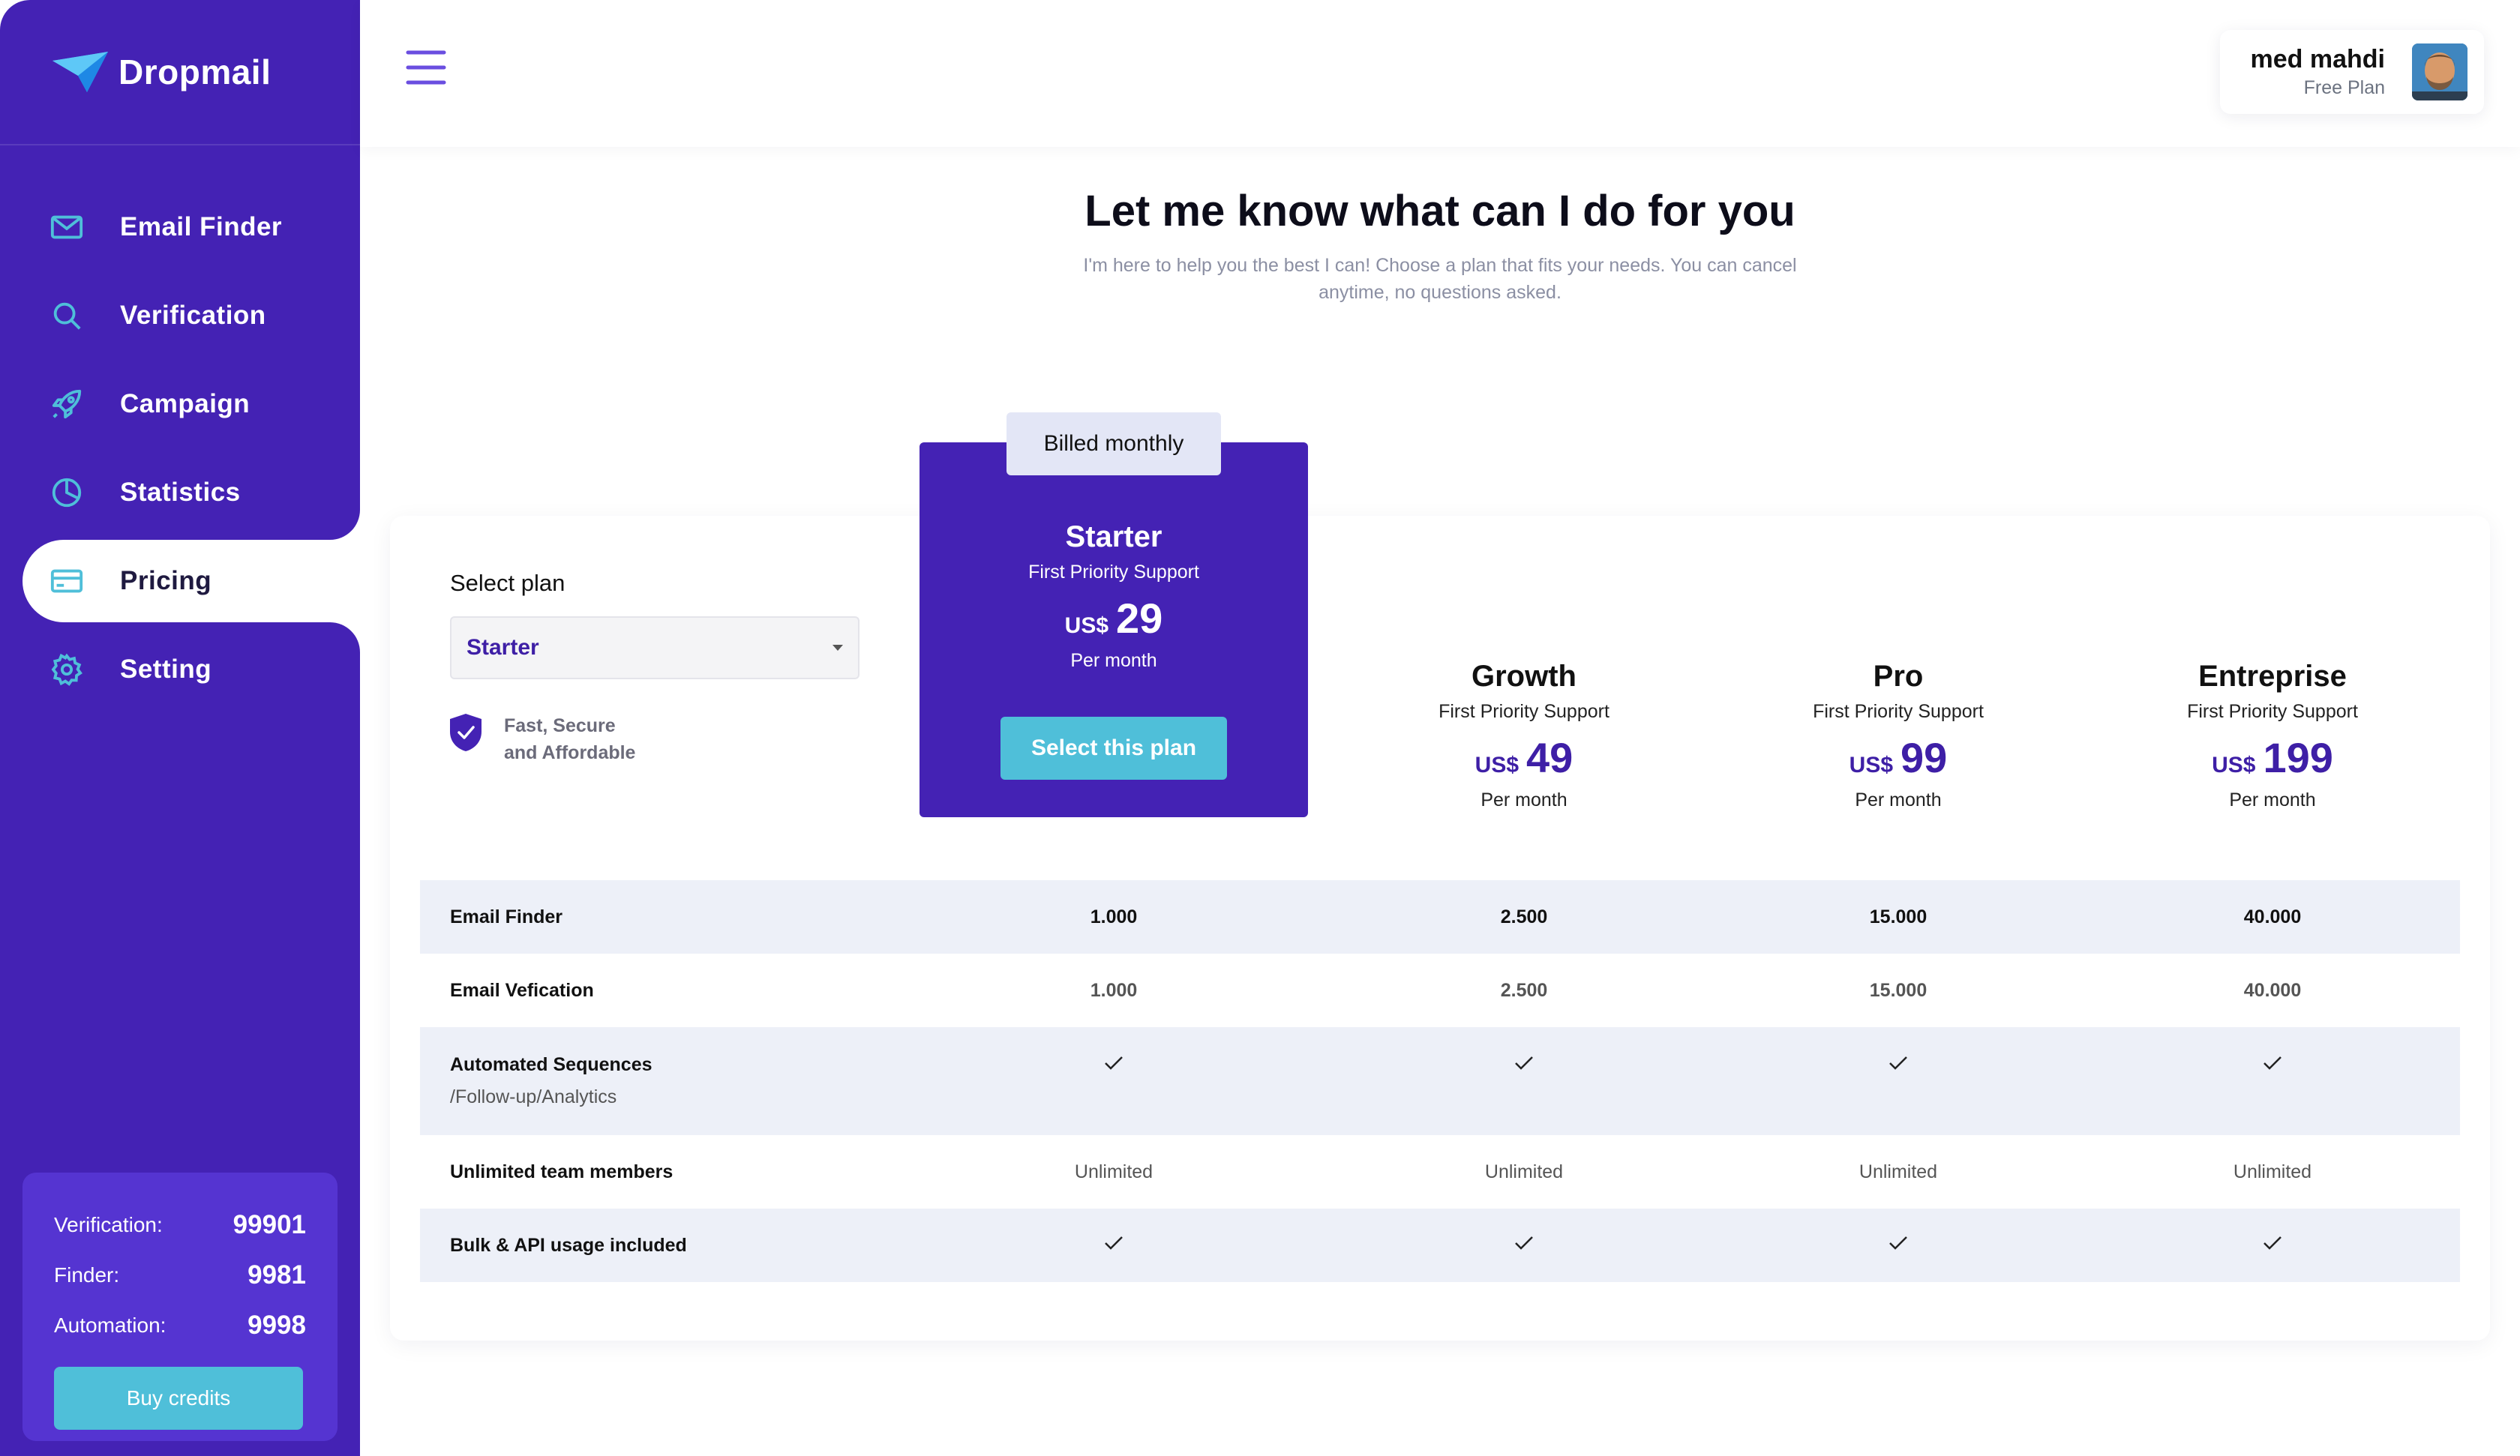 Image resolution: width=2520 pixels, height=1456 pixels. Describe the element at coordinates (837, 648) in the screenshot. I see `chevron-down-icon` at that location.